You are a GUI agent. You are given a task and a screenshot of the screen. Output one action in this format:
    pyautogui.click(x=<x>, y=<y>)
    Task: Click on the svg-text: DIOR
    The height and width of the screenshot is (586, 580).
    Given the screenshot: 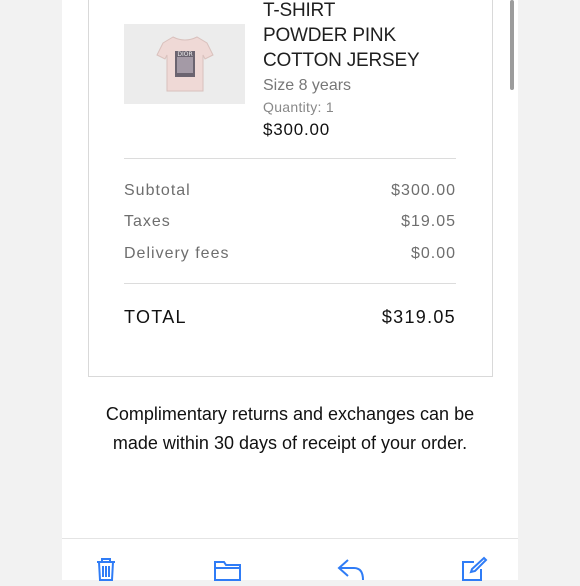 What is the action you would take?
    pyautogui.click(x=184, y=54)
    